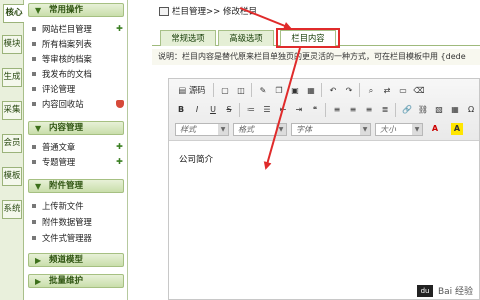  I want to click on annotation-arrows, so click(270, 88).